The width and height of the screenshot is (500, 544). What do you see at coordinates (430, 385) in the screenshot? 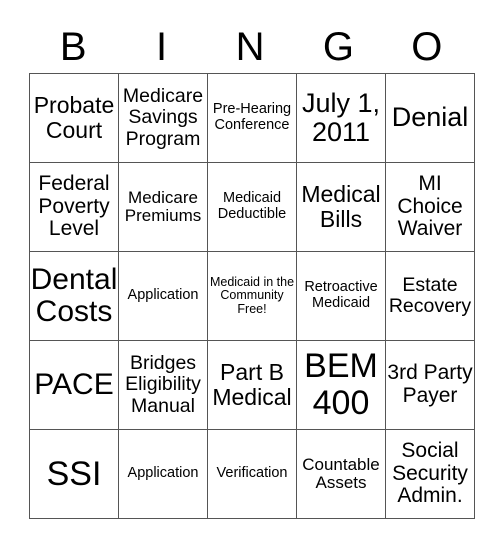
I see `bingo-cell: 3rd Party Payer` at bounding box center [430, 385].